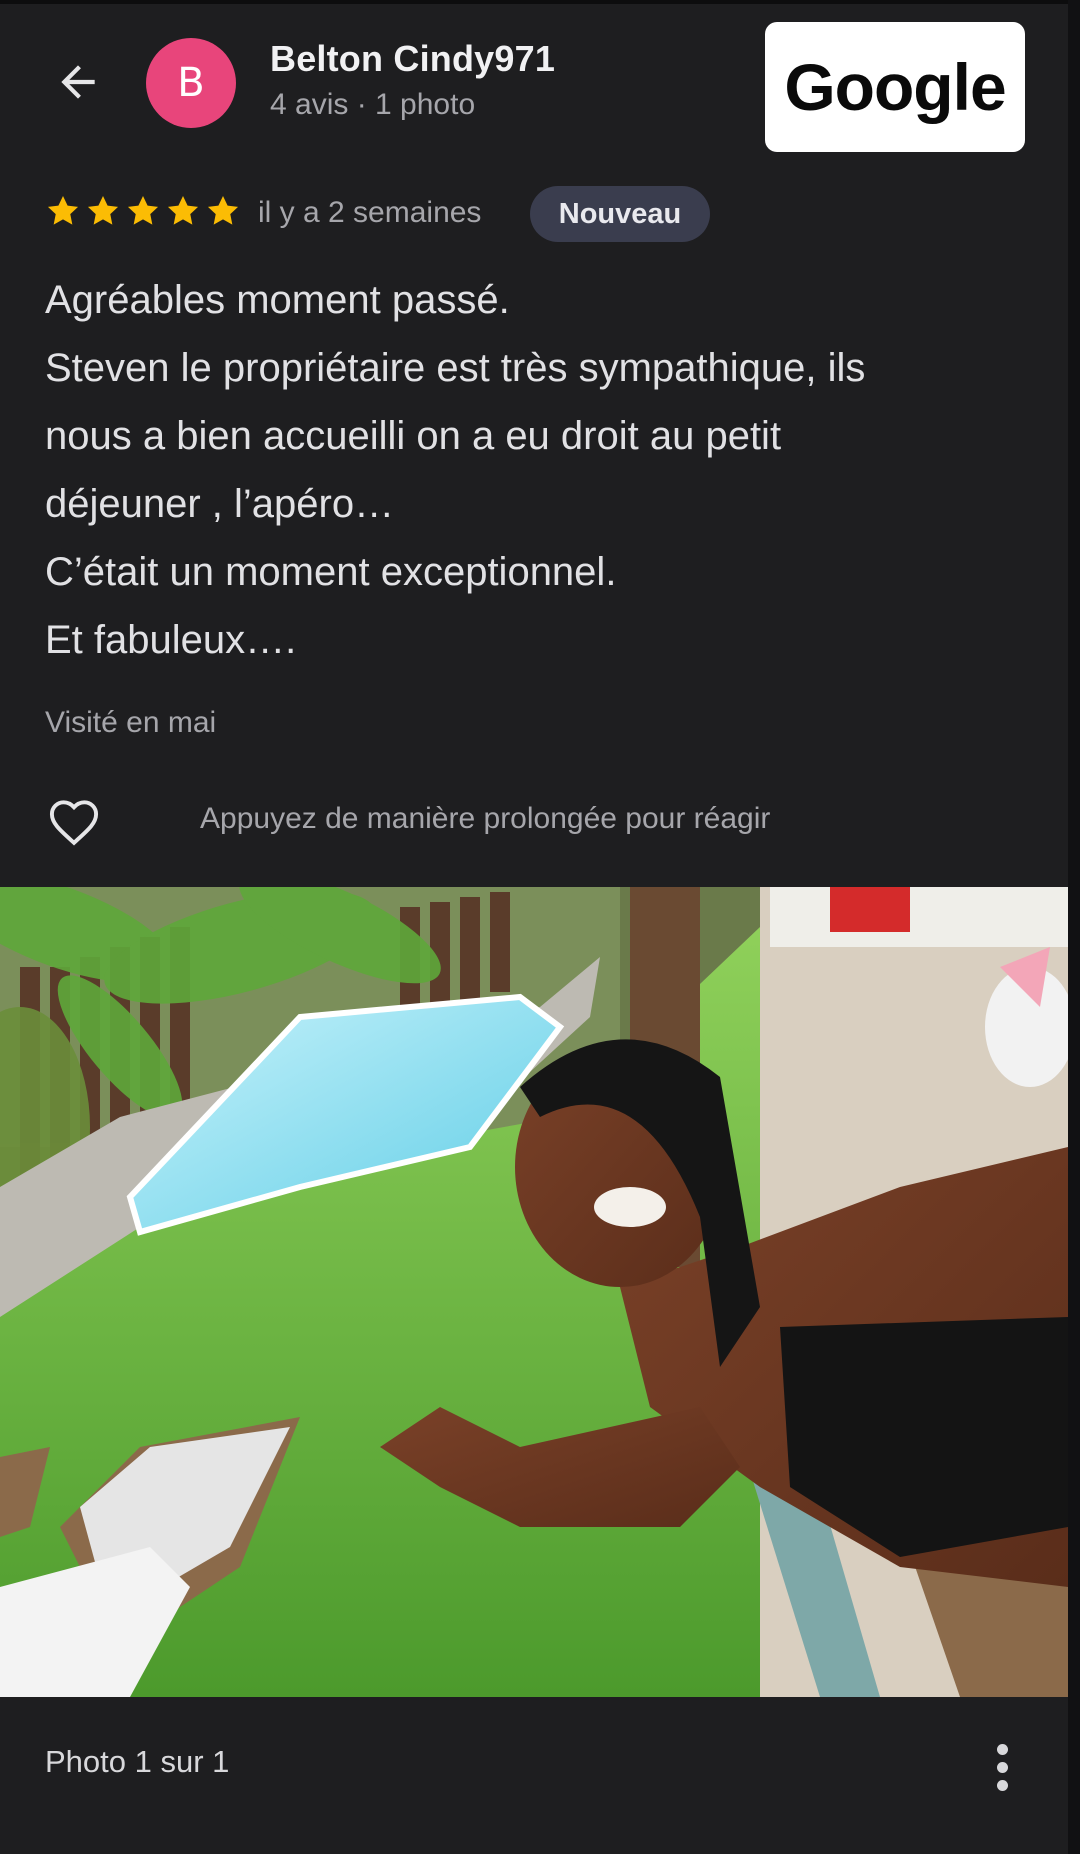 Image resolution: width=1080 pixels, height=1854 pixels. I want to click on right-edge, so click(1074, 927).